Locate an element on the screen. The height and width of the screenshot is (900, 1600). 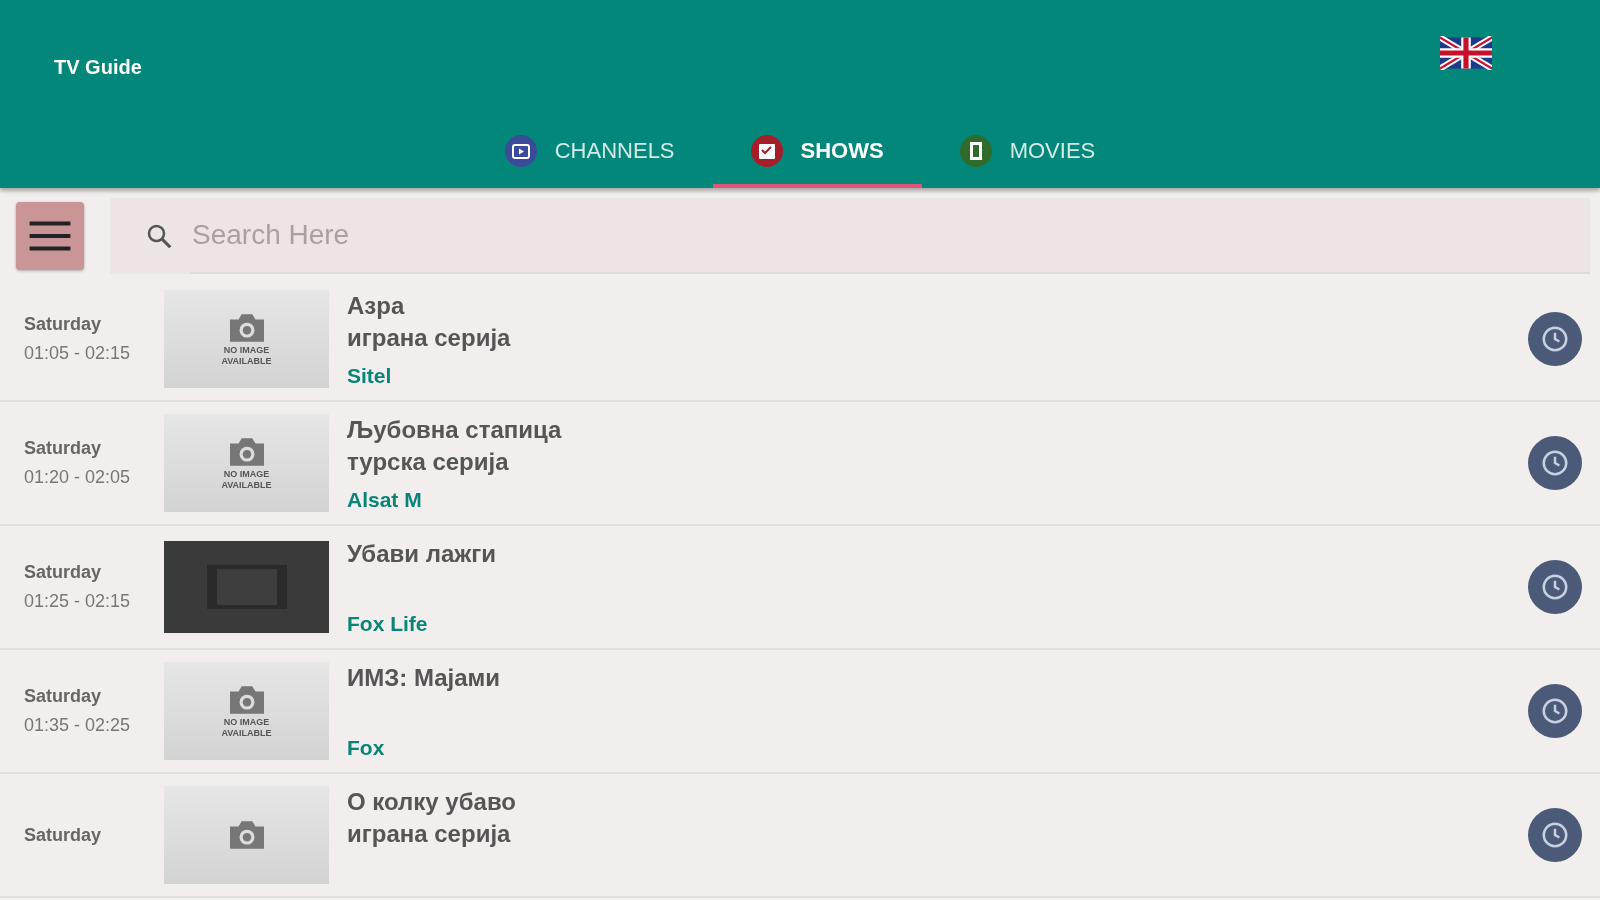
show-title: турска серија is located at coordinates (428, 462).